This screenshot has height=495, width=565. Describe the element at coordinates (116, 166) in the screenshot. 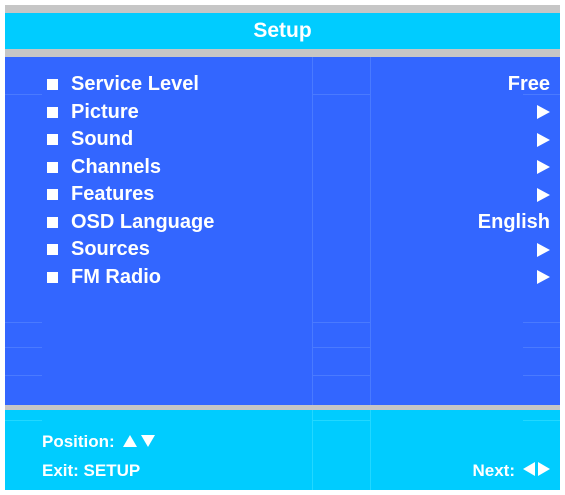

I see `menu-item-label: Channels` at that location.